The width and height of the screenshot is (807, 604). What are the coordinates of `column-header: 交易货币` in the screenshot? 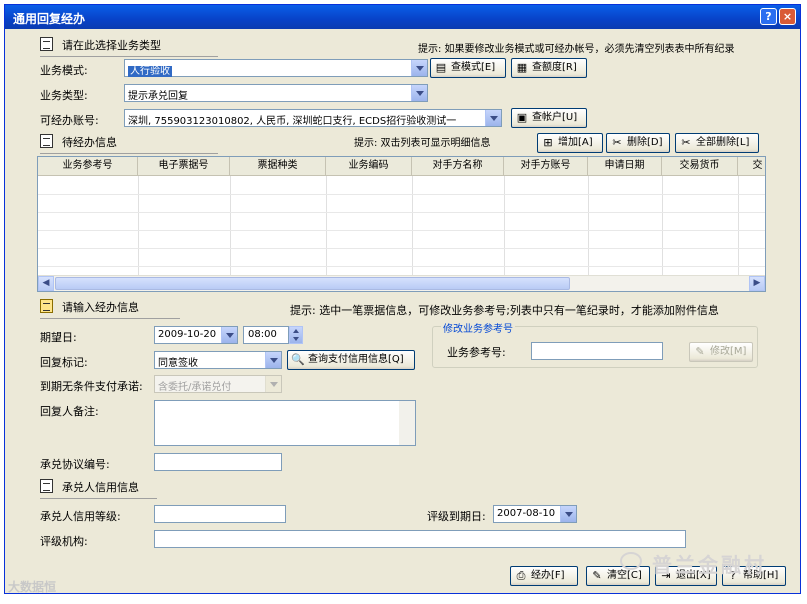 It's located at (700, 166).